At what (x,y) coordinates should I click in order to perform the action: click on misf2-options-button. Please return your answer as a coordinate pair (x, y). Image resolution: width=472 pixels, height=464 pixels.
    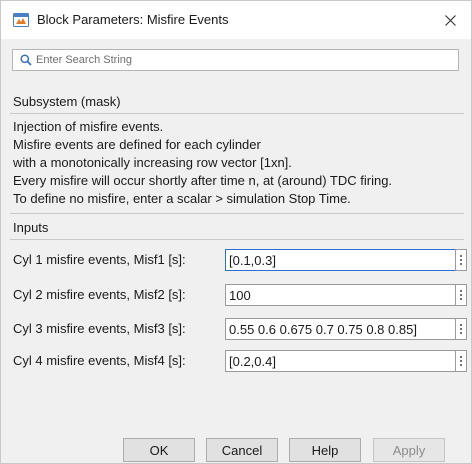
    Looking at the image, I should click on (461, 295).